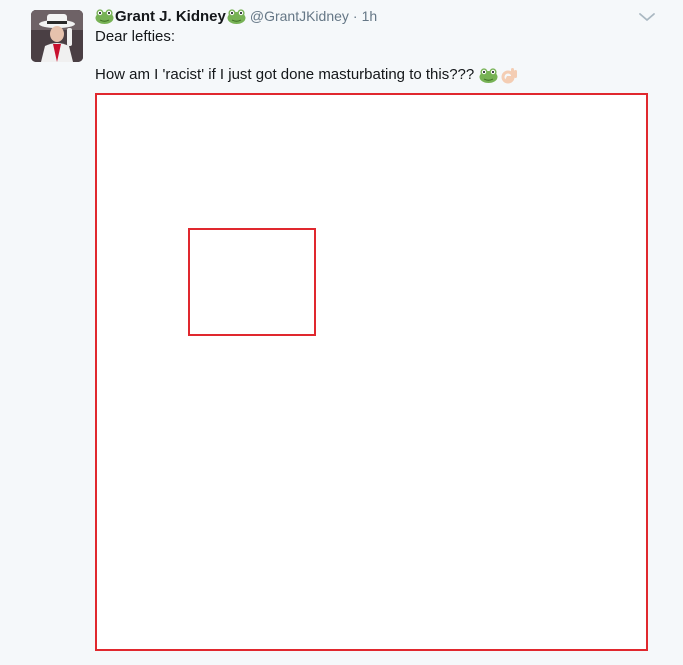  Describe the element at coordinates (647, 16) in the screenshot. I see `chevron-down-icon` at that location.